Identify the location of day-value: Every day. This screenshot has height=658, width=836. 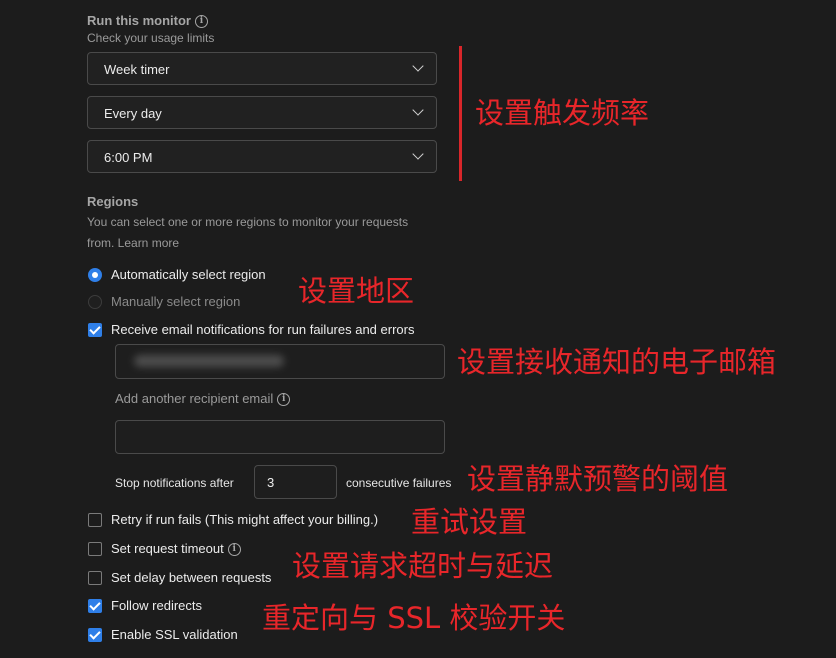
(133, 113).